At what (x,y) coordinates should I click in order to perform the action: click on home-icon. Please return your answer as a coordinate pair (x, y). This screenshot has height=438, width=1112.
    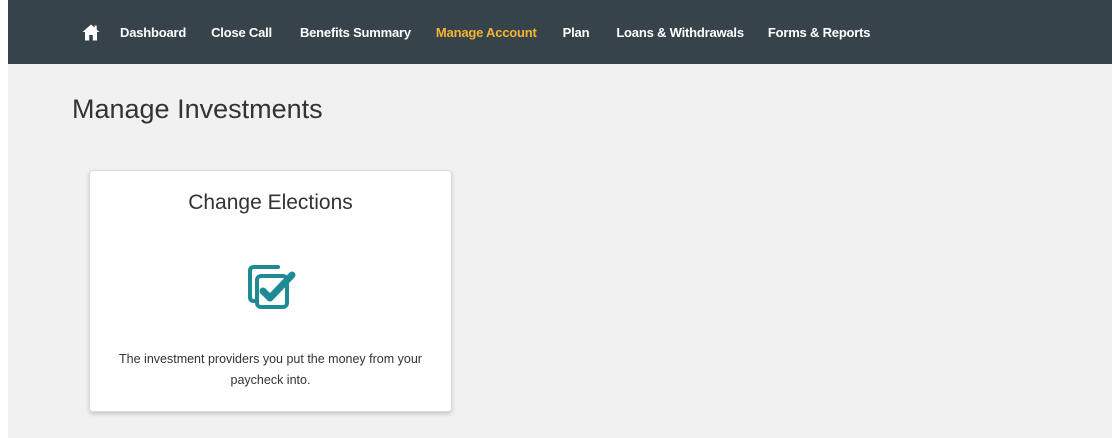
    Looking at the image, I should click on (91, 32).